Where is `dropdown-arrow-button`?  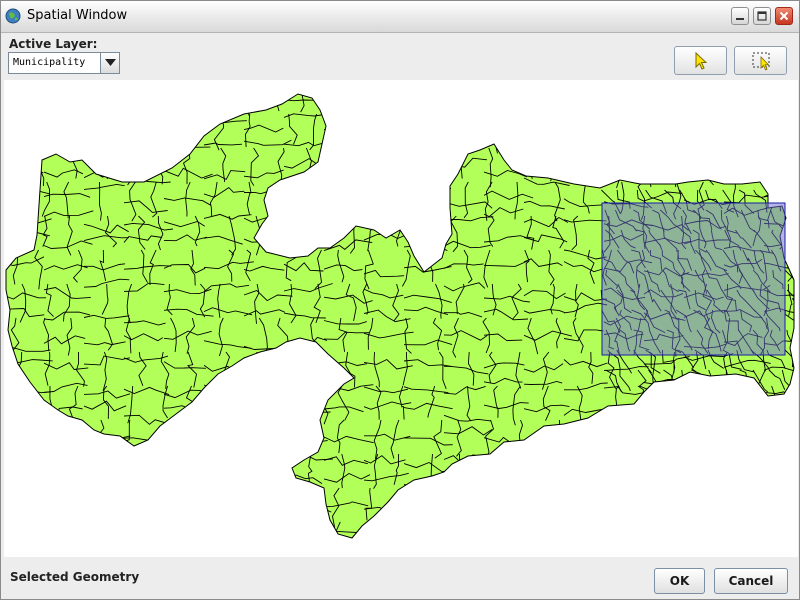 dropdown-arrow-button is located at coordinates (109, 63).